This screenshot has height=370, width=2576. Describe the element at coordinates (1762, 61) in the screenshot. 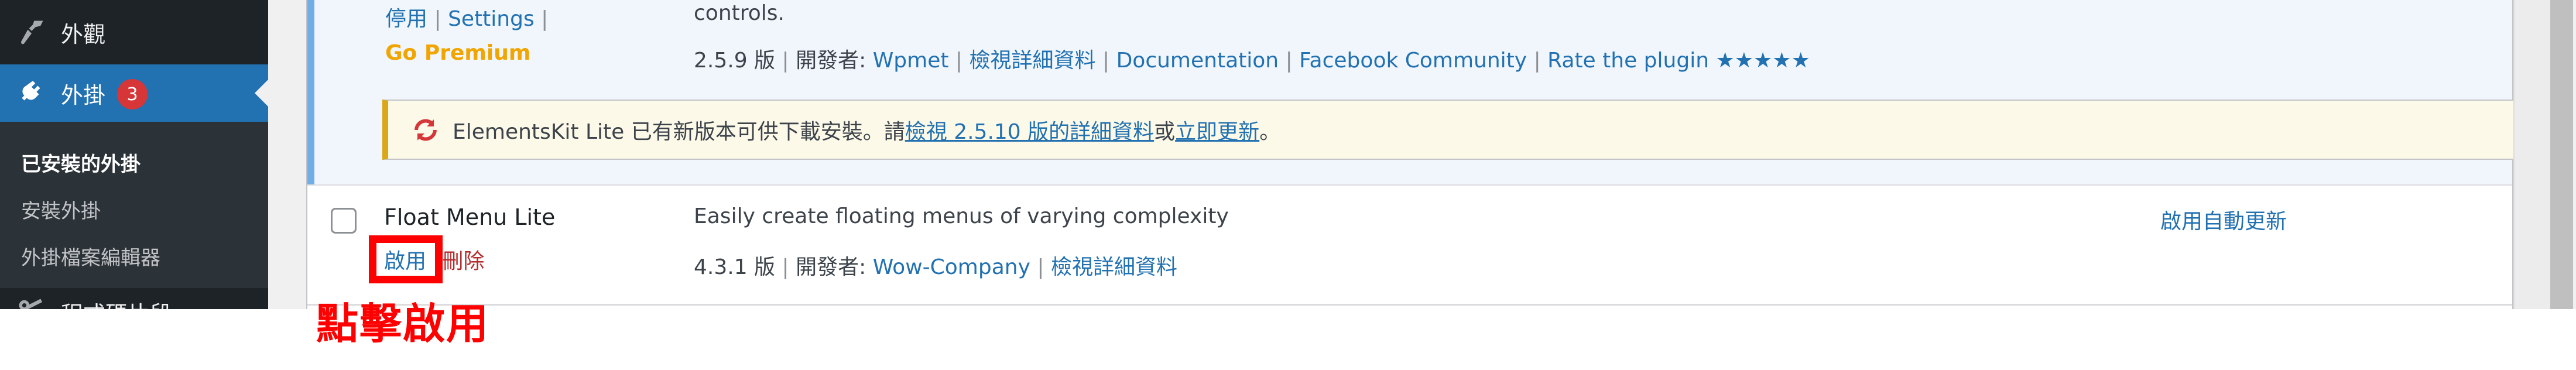

I see `star-rating-icon: ★★★★★` at that location.